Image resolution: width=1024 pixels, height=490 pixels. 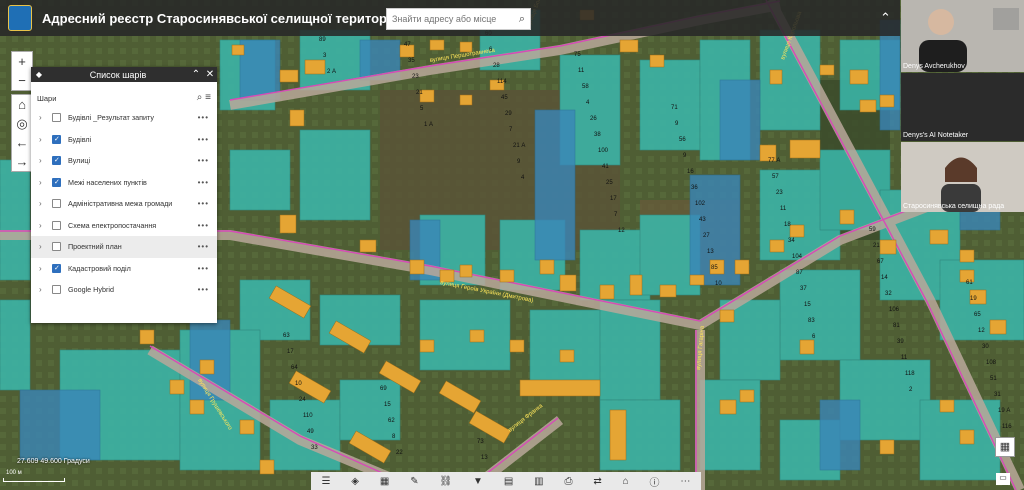 What do you see at coordinates (124, 226) in the screenshot?
I see `layer-item: › Схема електропостачання •••` at bounding box center [124, 226].